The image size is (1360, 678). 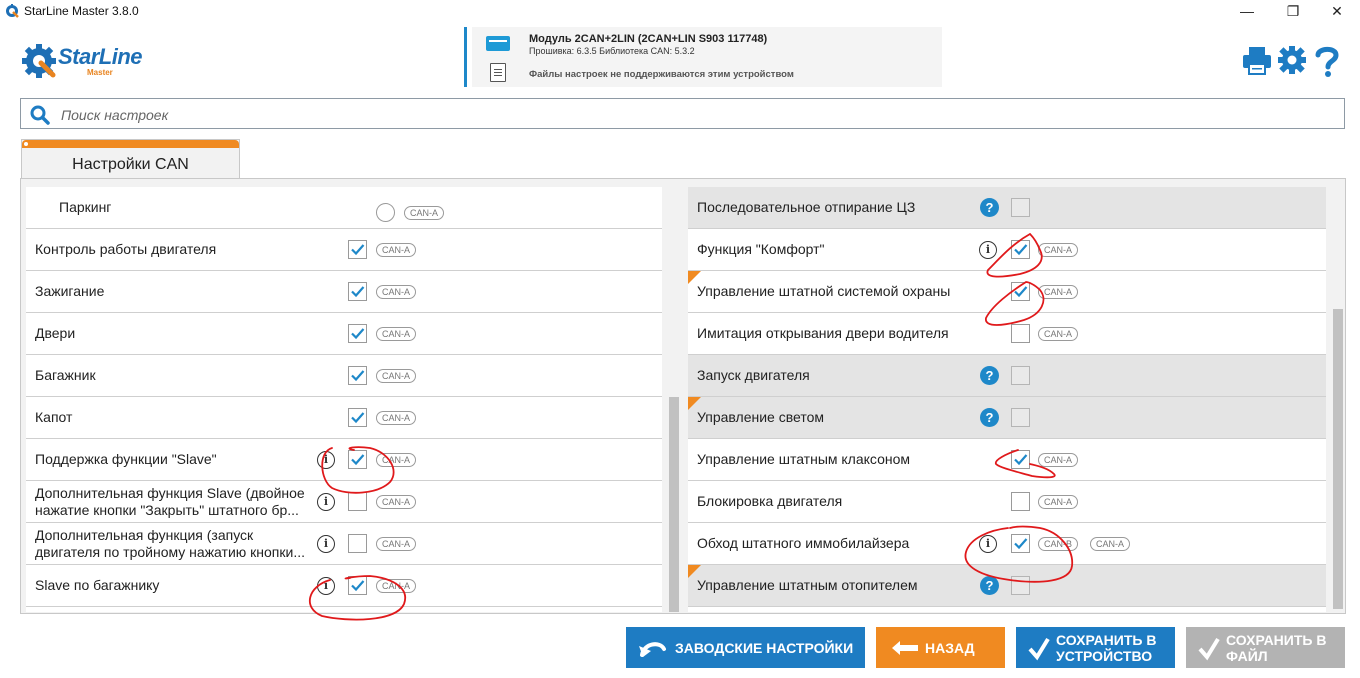 I want to click on setting-row: Багажник CAN-A, so click(x=344, y=376).